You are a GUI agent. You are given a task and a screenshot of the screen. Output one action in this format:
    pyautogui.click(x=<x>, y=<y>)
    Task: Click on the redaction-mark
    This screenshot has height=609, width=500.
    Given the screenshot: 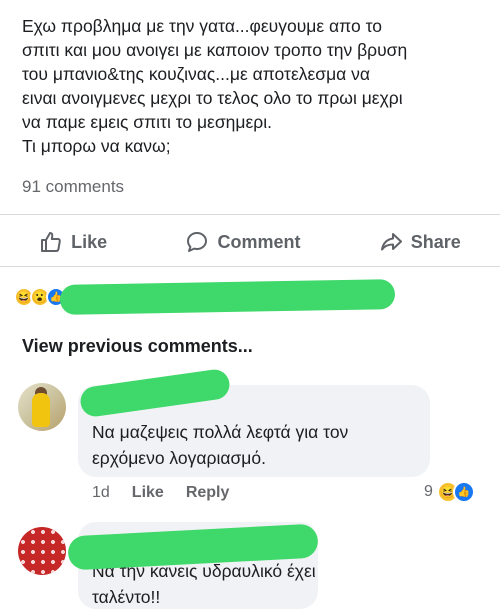 What is the action you would take?
    pyautogui.click(x=227, y=297)
    